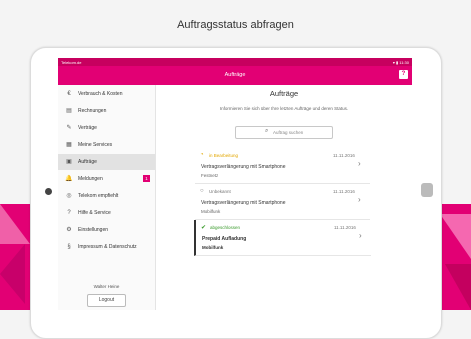 The height and width of the screenshot is (339, 471). I want to click on contract-icon: ✎, so click(69, 128).